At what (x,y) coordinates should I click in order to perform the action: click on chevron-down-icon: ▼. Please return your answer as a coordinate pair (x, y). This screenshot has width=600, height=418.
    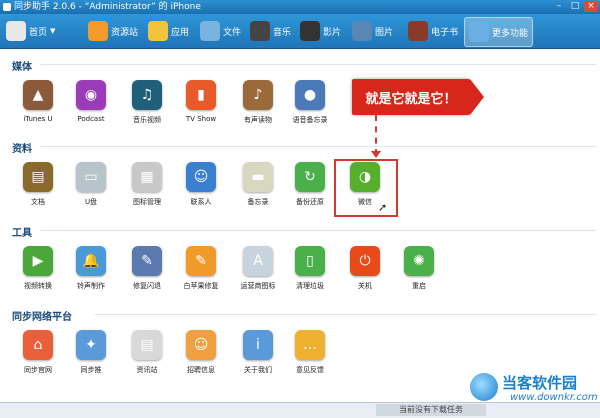
    Looking at the image, I should click on (52, 31).